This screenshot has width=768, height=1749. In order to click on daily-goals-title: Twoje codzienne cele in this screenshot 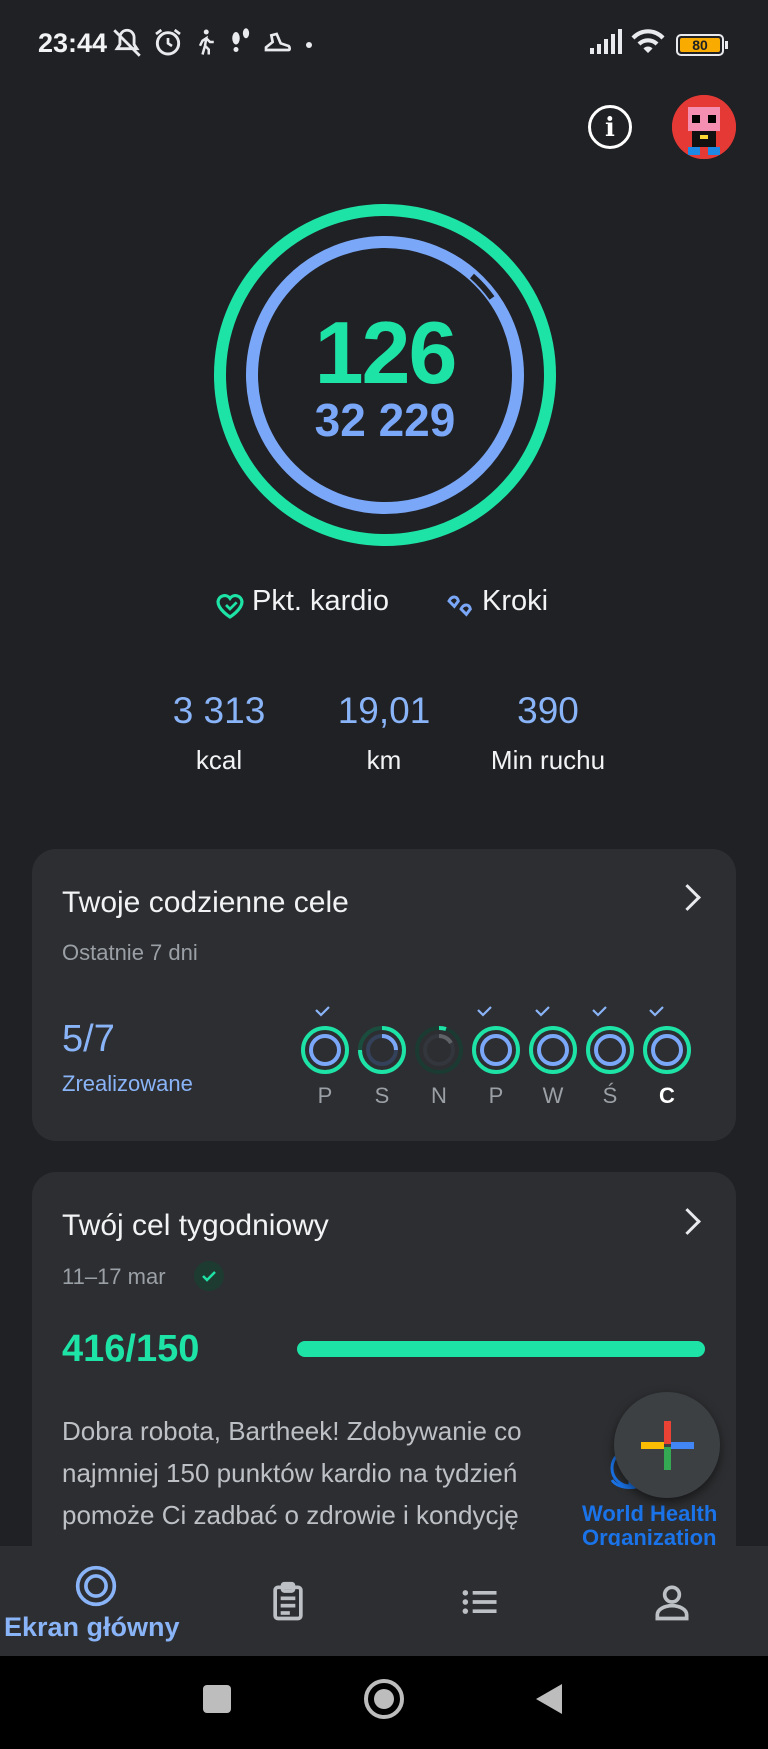, I will do `click(205, 902)`.